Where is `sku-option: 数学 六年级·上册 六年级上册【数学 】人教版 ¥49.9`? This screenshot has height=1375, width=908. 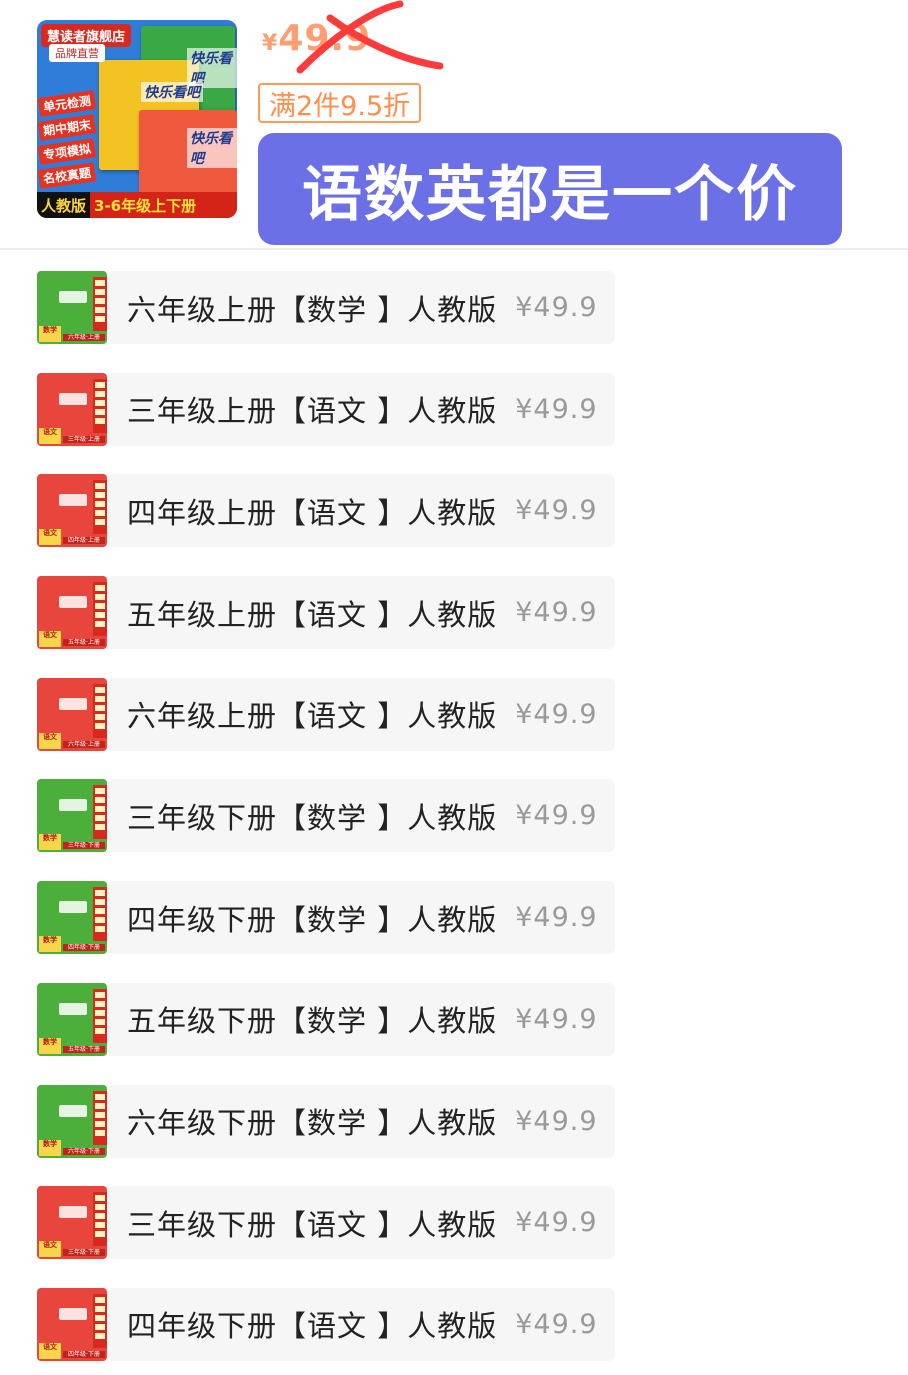 sku-option: 数学 六年级·上册 六年级上册【数学 】人教版 ¥49.9 is located at coordinates (326, 307).